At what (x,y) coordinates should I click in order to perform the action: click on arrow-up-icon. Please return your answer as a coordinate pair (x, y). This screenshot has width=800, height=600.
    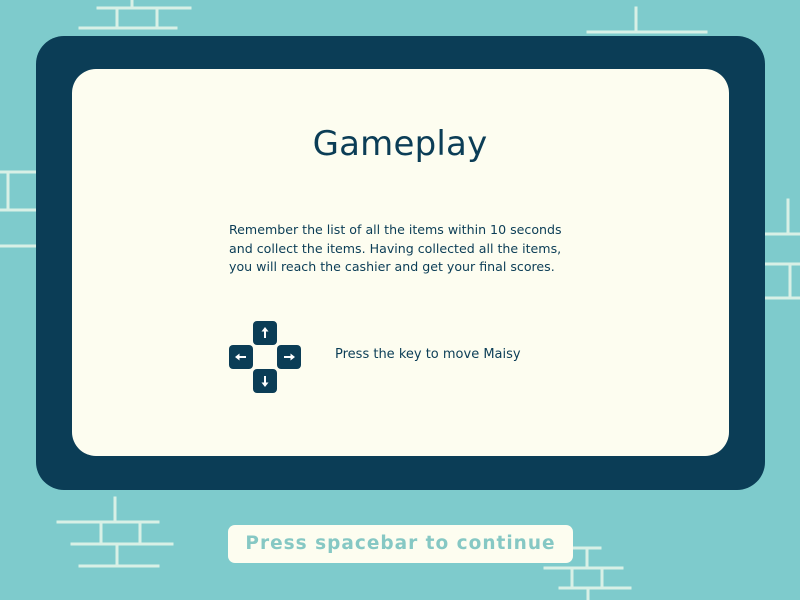
    Looking at the image, I should click on (265, 333).